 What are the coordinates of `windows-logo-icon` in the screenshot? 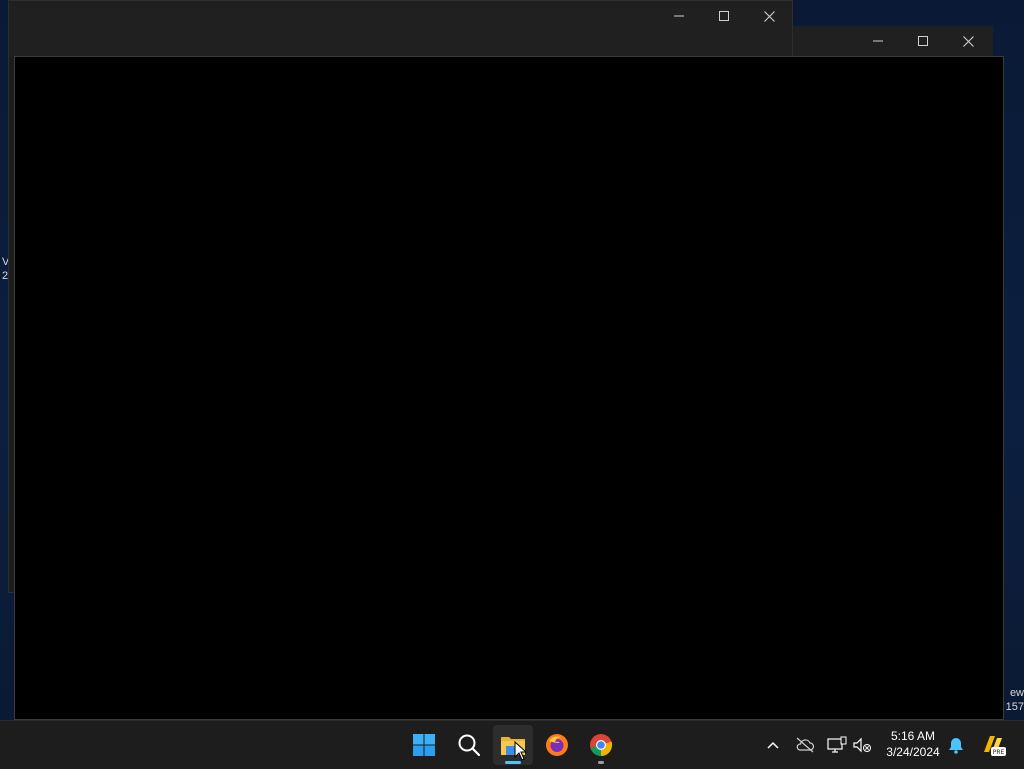 It's located at (424, 745).